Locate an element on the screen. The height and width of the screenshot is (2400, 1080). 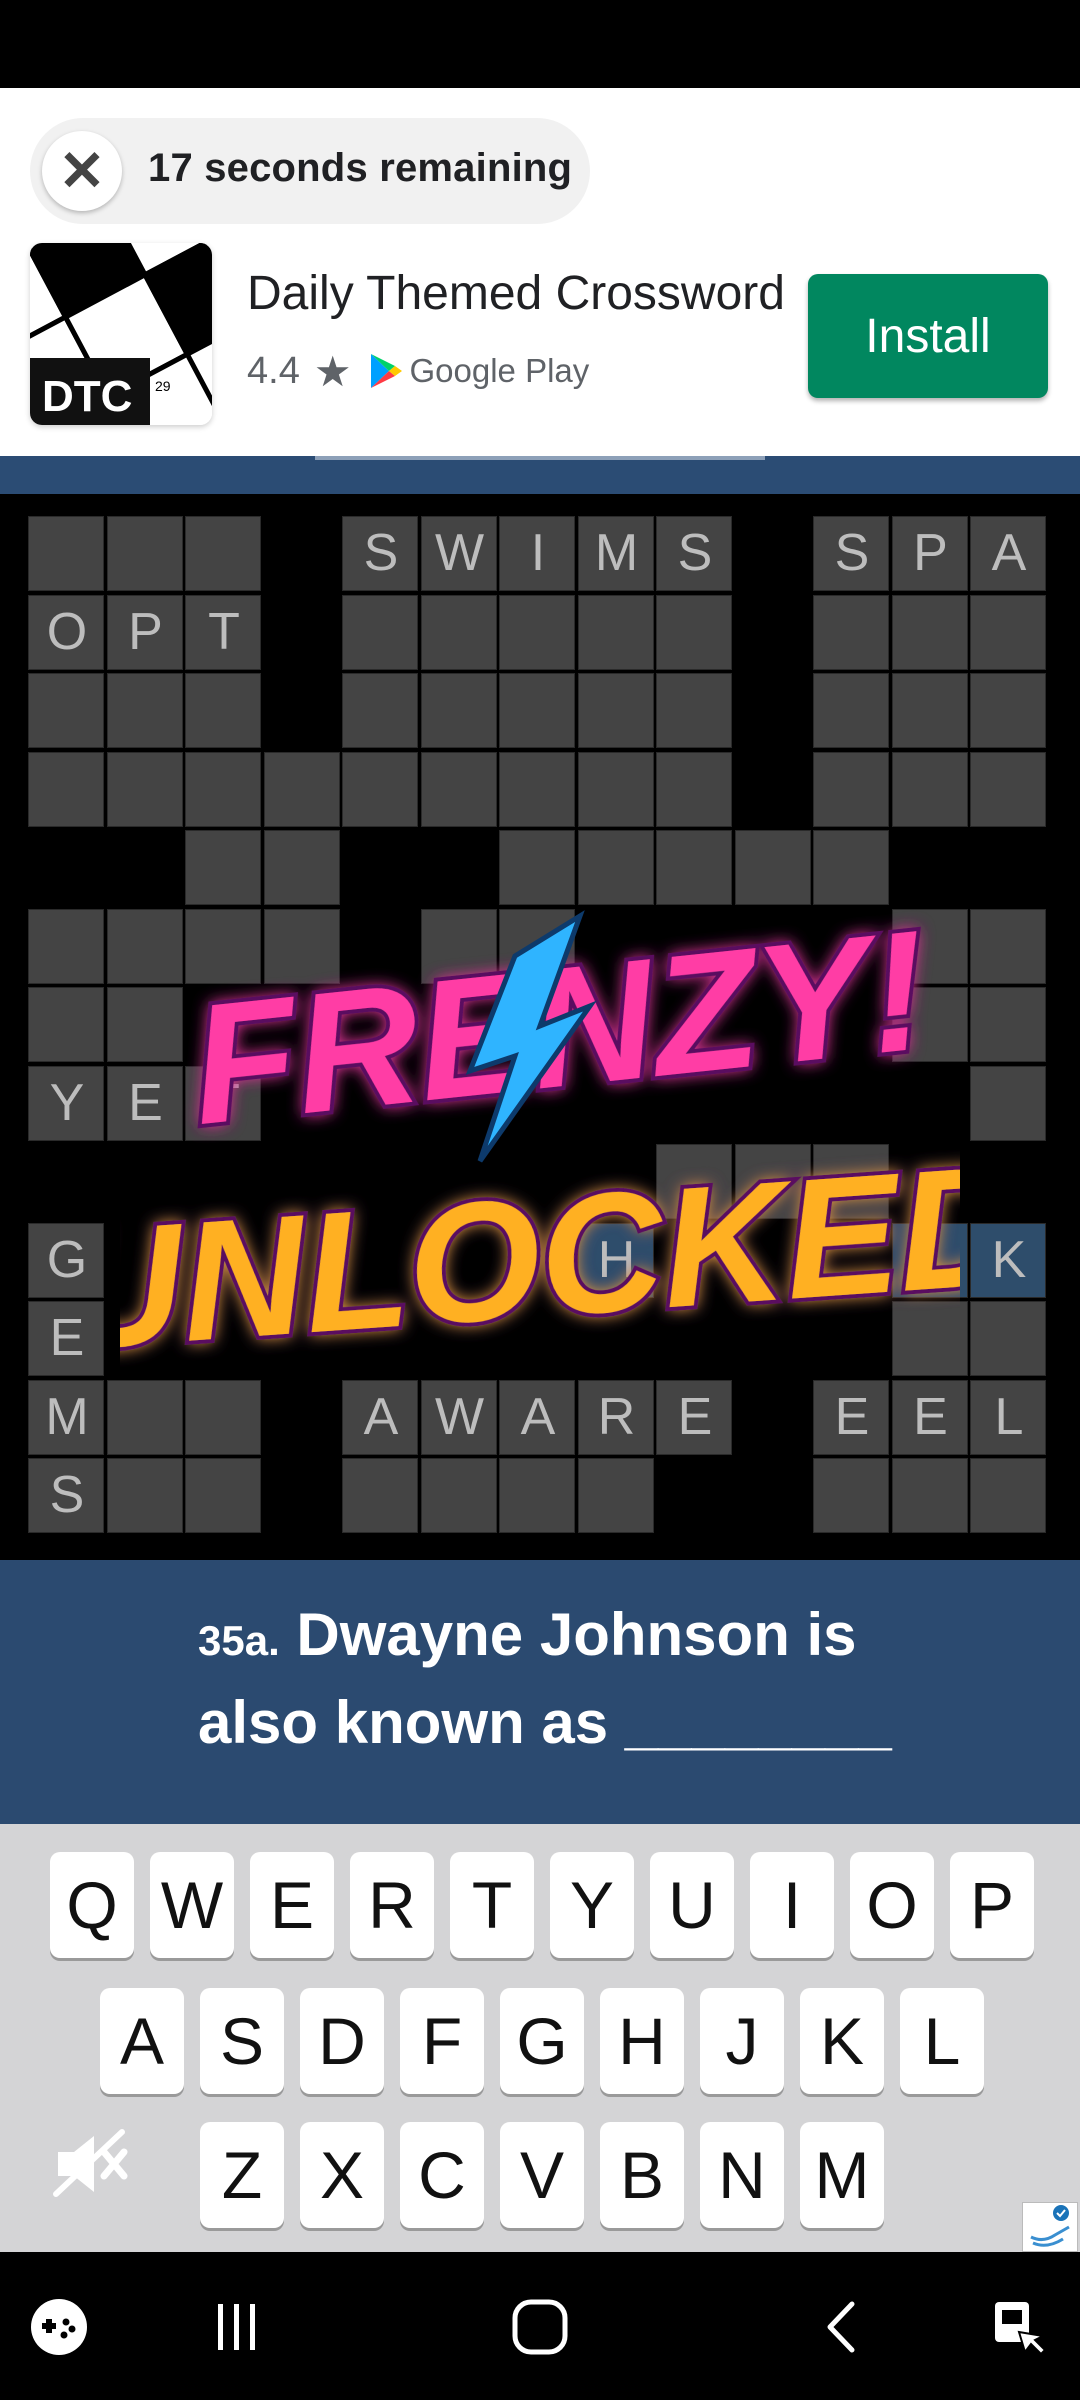
home-icon is located at coordinates (540, 2327).